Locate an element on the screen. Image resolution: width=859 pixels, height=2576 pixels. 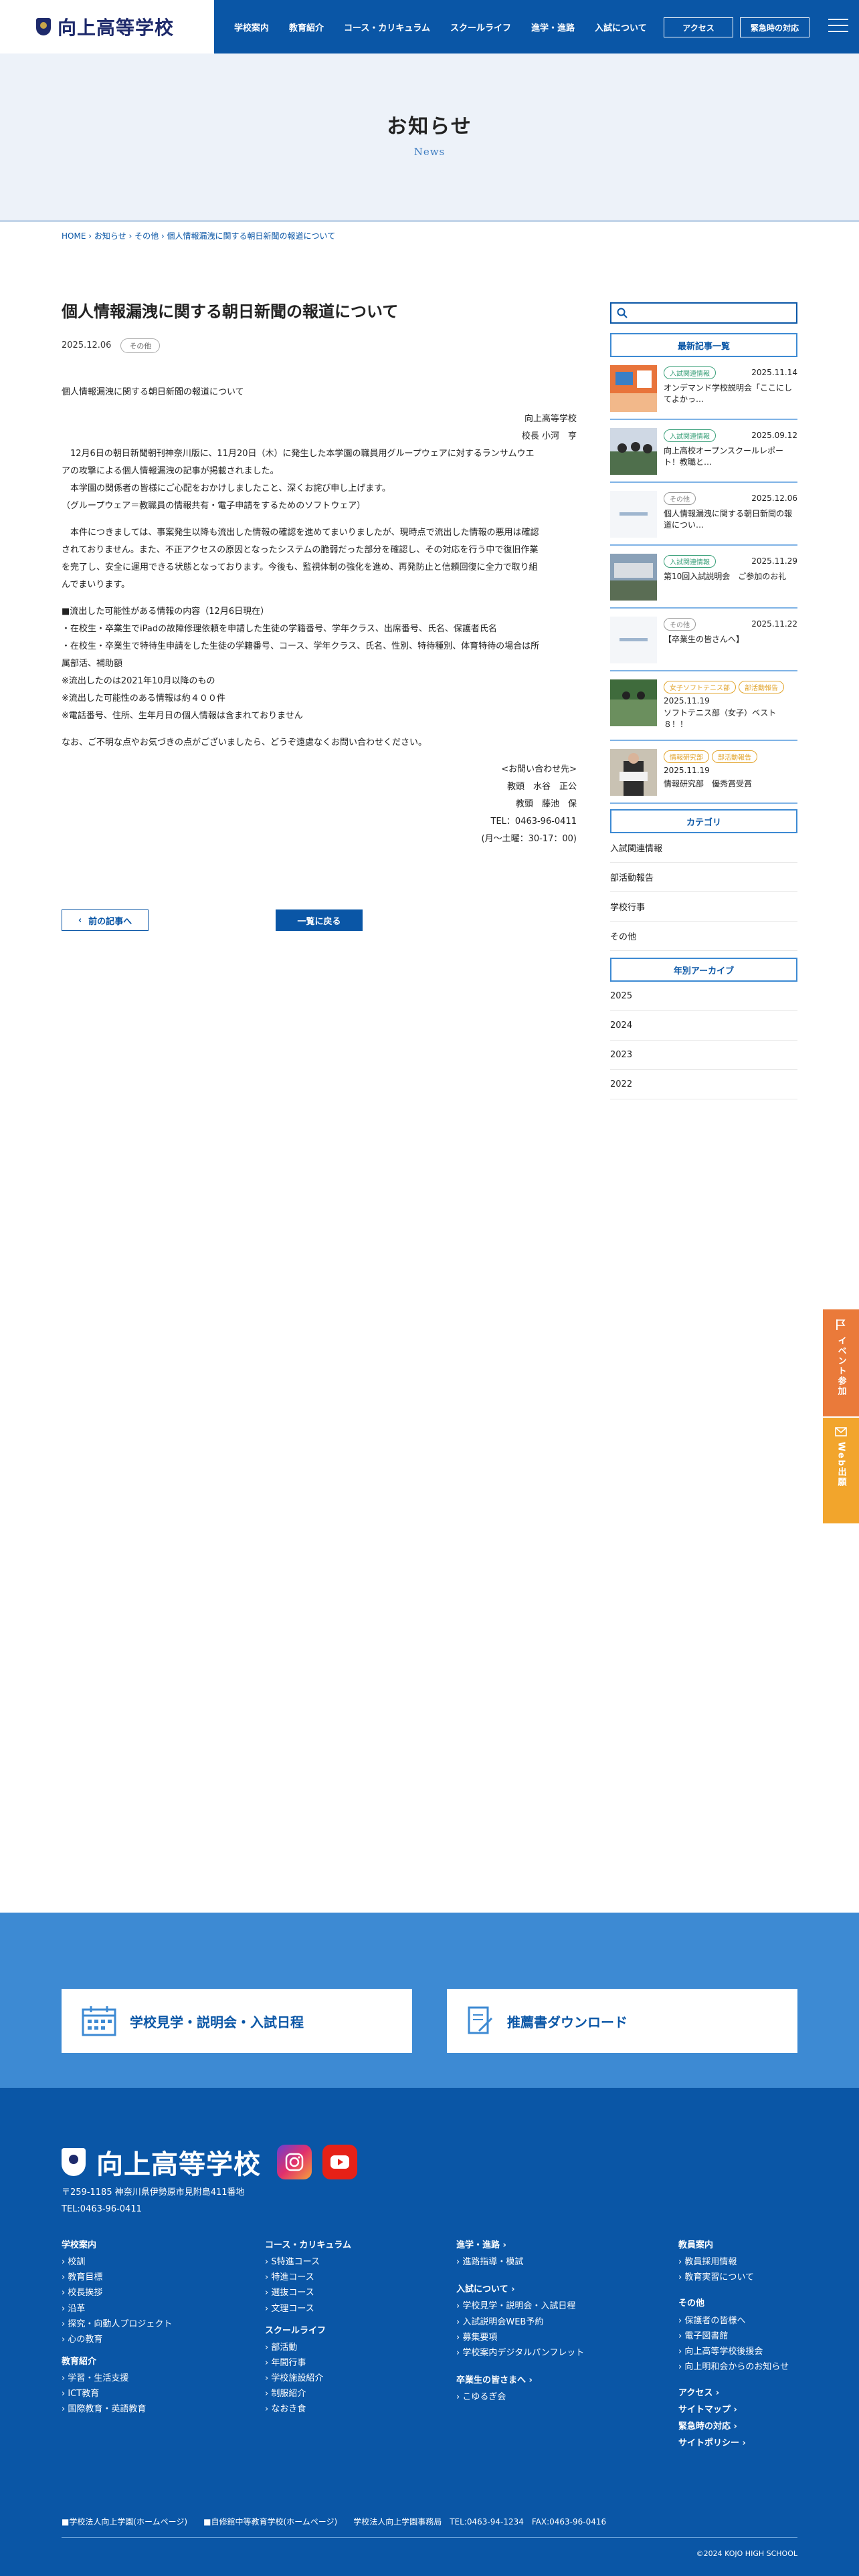
footer-heading: 教育紹介 is located at coordinates (117, 2361).